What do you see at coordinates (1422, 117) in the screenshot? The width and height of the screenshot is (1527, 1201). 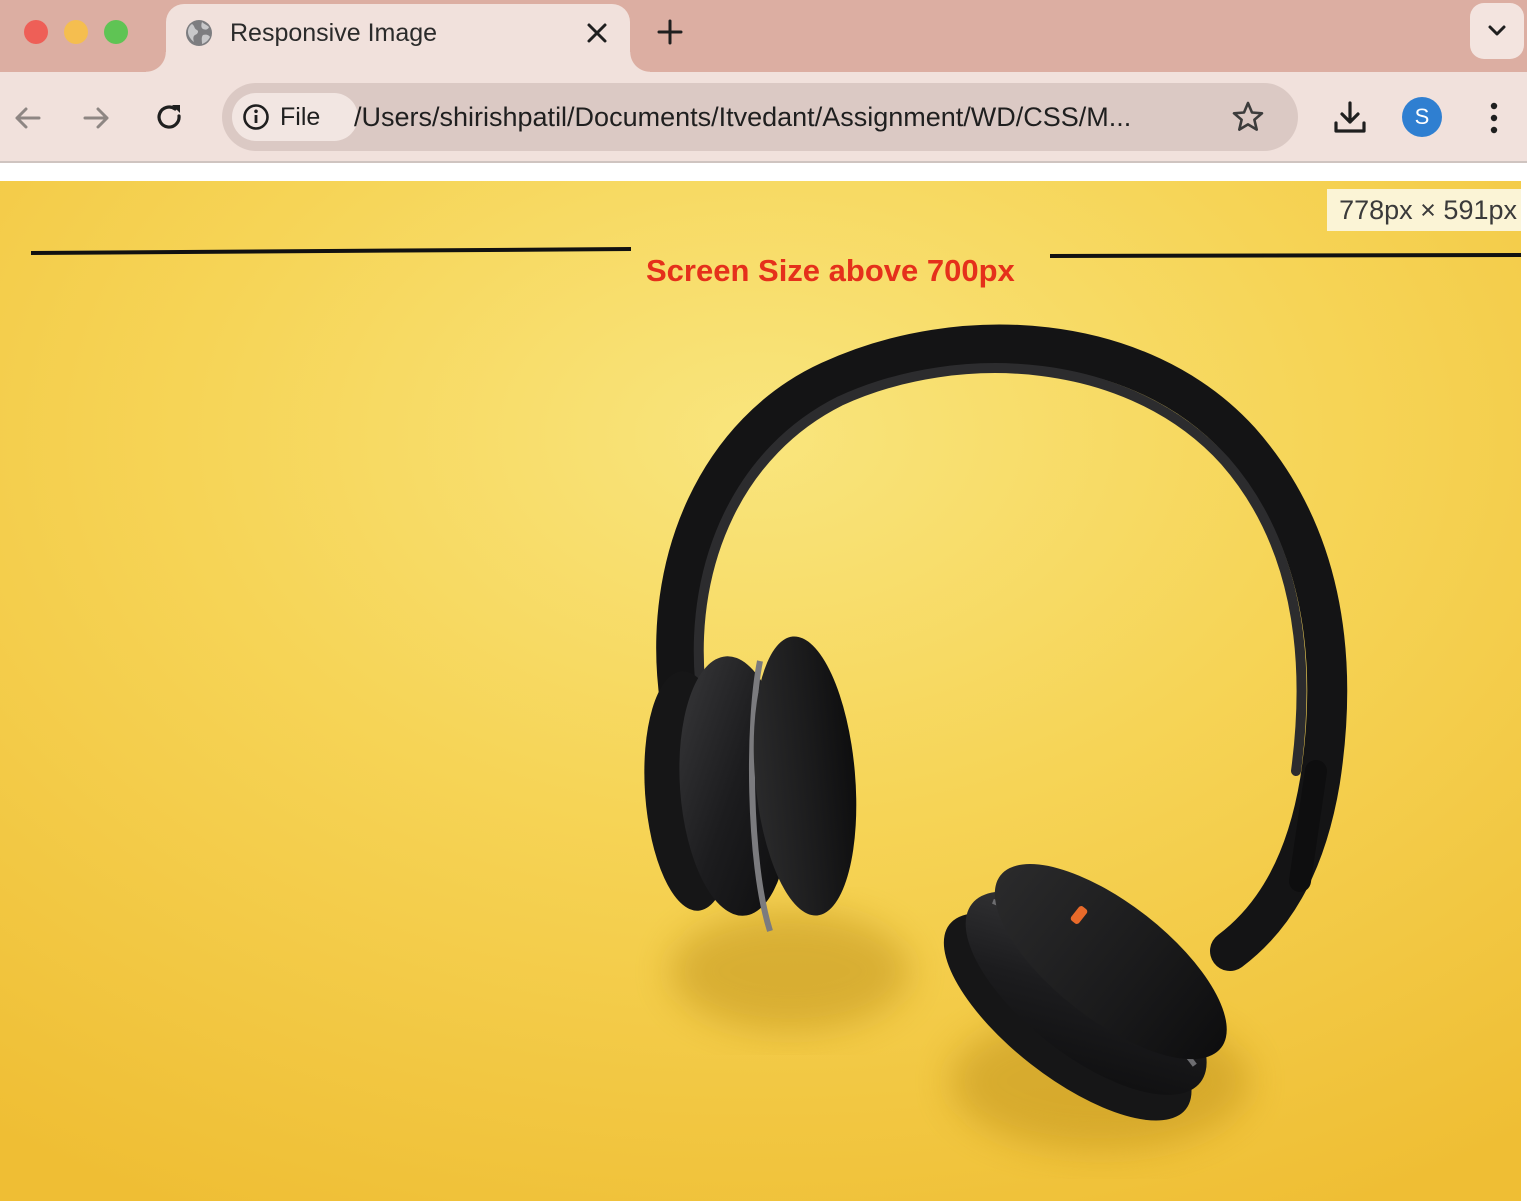 I see `profile-avatar: S` at bounding box center [1422, 117].